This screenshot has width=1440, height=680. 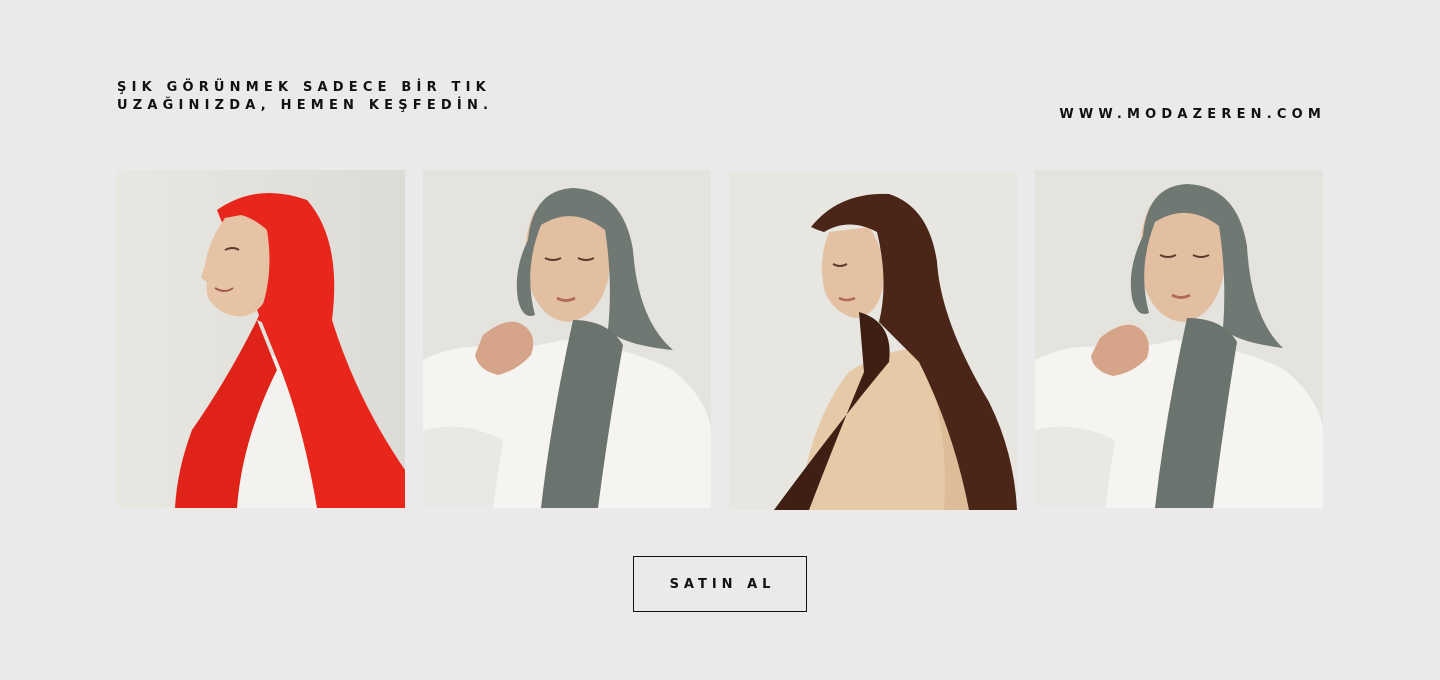 What do you see at coordinates (720, 584) in the screenshot?
I see `buy-now-button: SATIN AL` at bounding box center [720, 584].